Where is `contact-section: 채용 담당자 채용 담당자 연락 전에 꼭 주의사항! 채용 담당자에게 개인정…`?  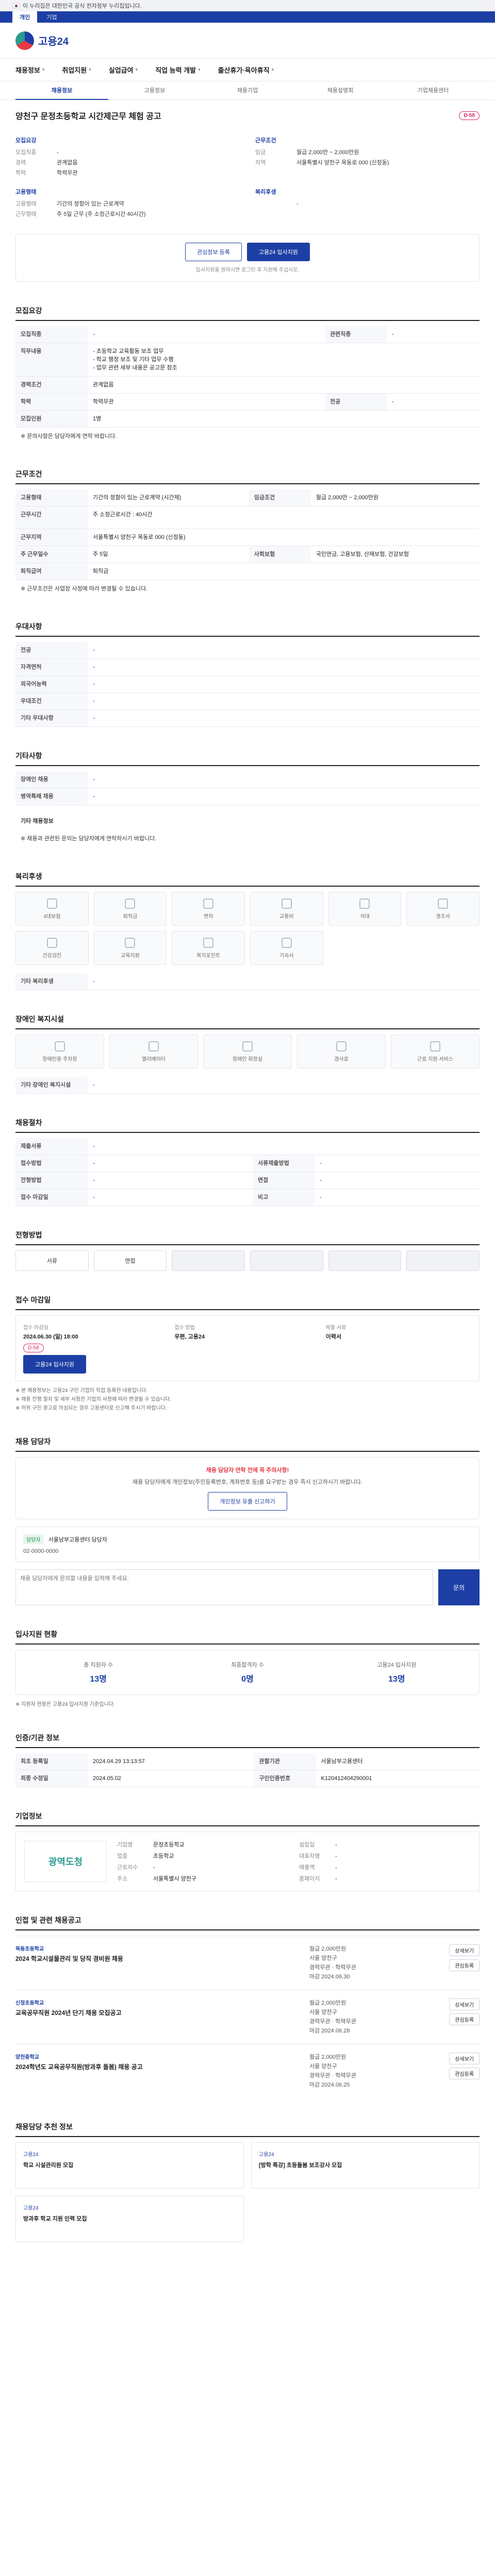
contact-section: 채용 담당자 채용 담당자 연락 전에 꼭 주의사항! 채용 담당자에게 개인정… is located at coordinates (247, 1520).